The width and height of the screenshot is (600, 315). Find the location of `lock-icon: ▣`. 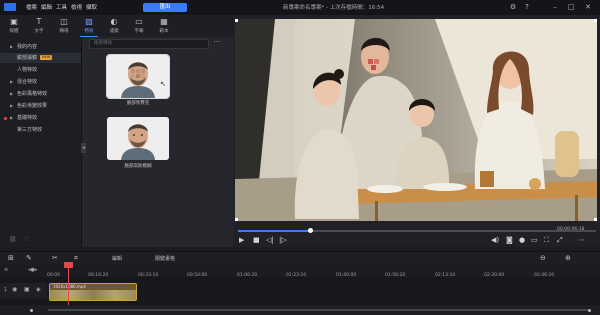

lock-icon: ▣ is located at coordinates (27, 289).